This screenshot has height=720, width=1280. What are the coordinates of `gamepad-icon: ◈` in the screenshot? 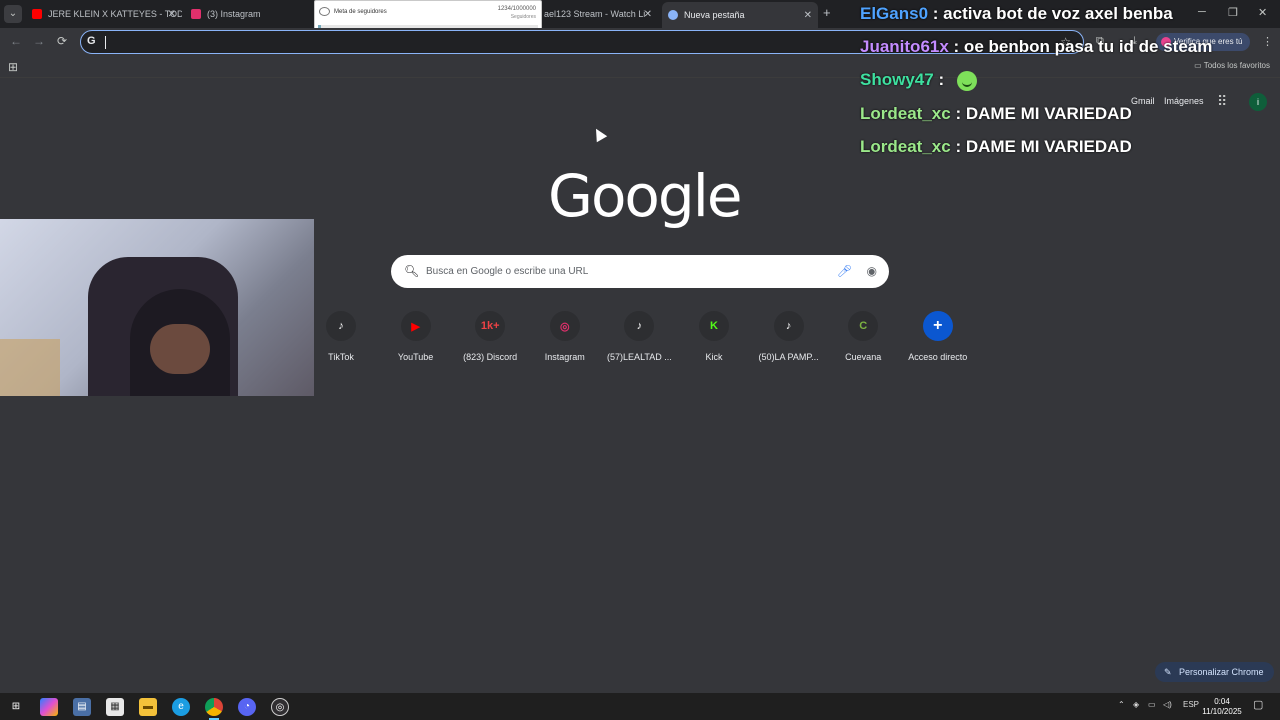 It's located at (1136, 704).